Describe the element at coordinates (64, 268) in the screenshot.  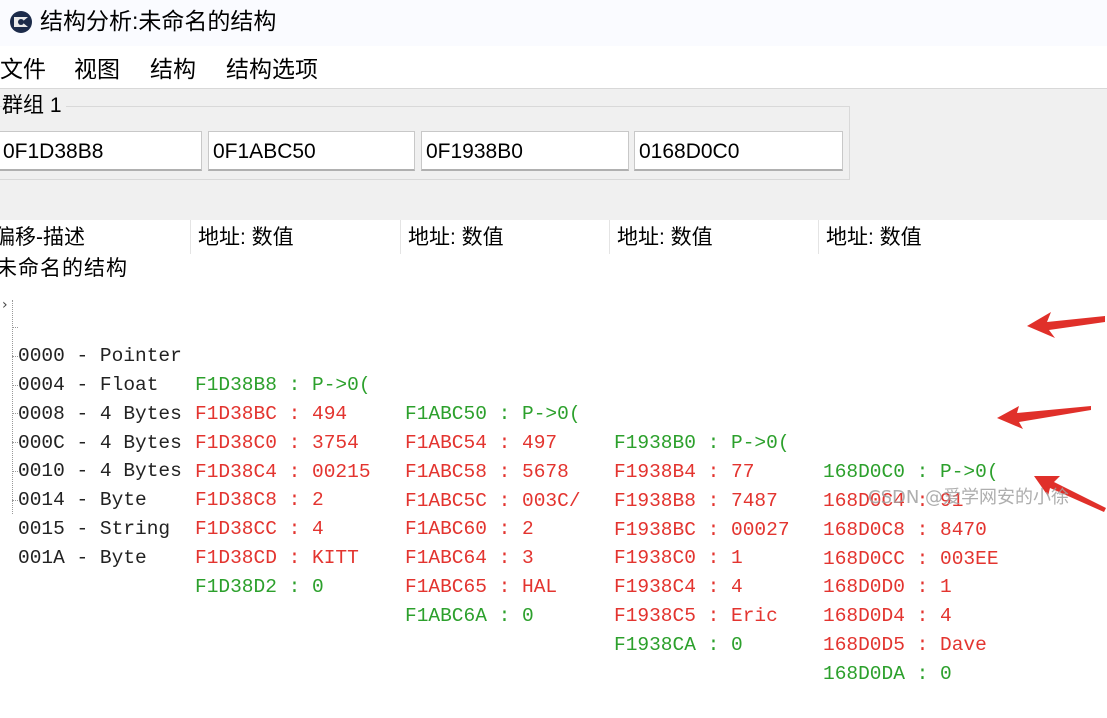
I see `structure-root: 未命名的结构` at that location.